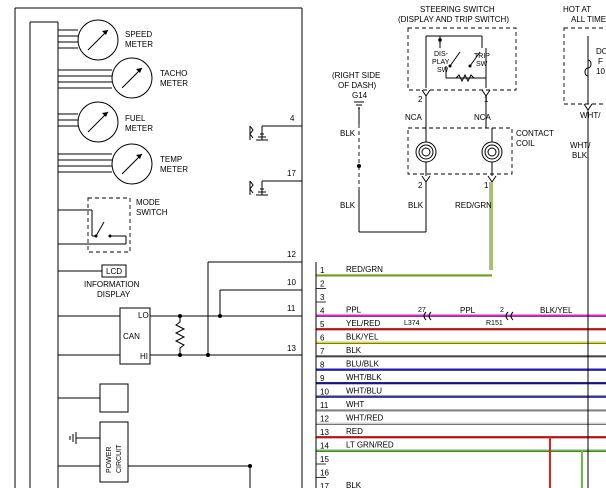 The width and height of the screenshot is (606, 488). I want to click on red-grn-run, so click(491, 226).